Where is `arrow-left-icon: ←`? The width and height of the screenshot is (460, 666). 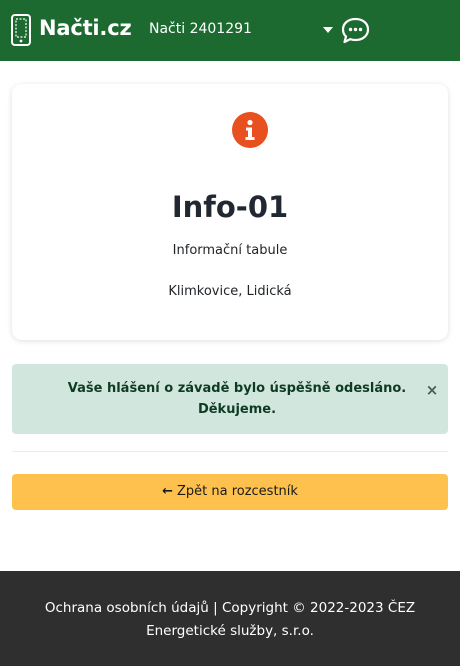 arrow-left-icon: ← is located at coordinates (167, 491).